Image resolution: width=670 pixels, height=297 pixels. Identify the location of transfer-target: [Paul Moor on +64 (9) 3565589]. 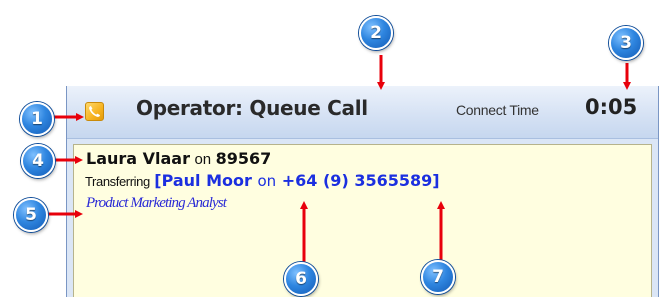
(296, 180).